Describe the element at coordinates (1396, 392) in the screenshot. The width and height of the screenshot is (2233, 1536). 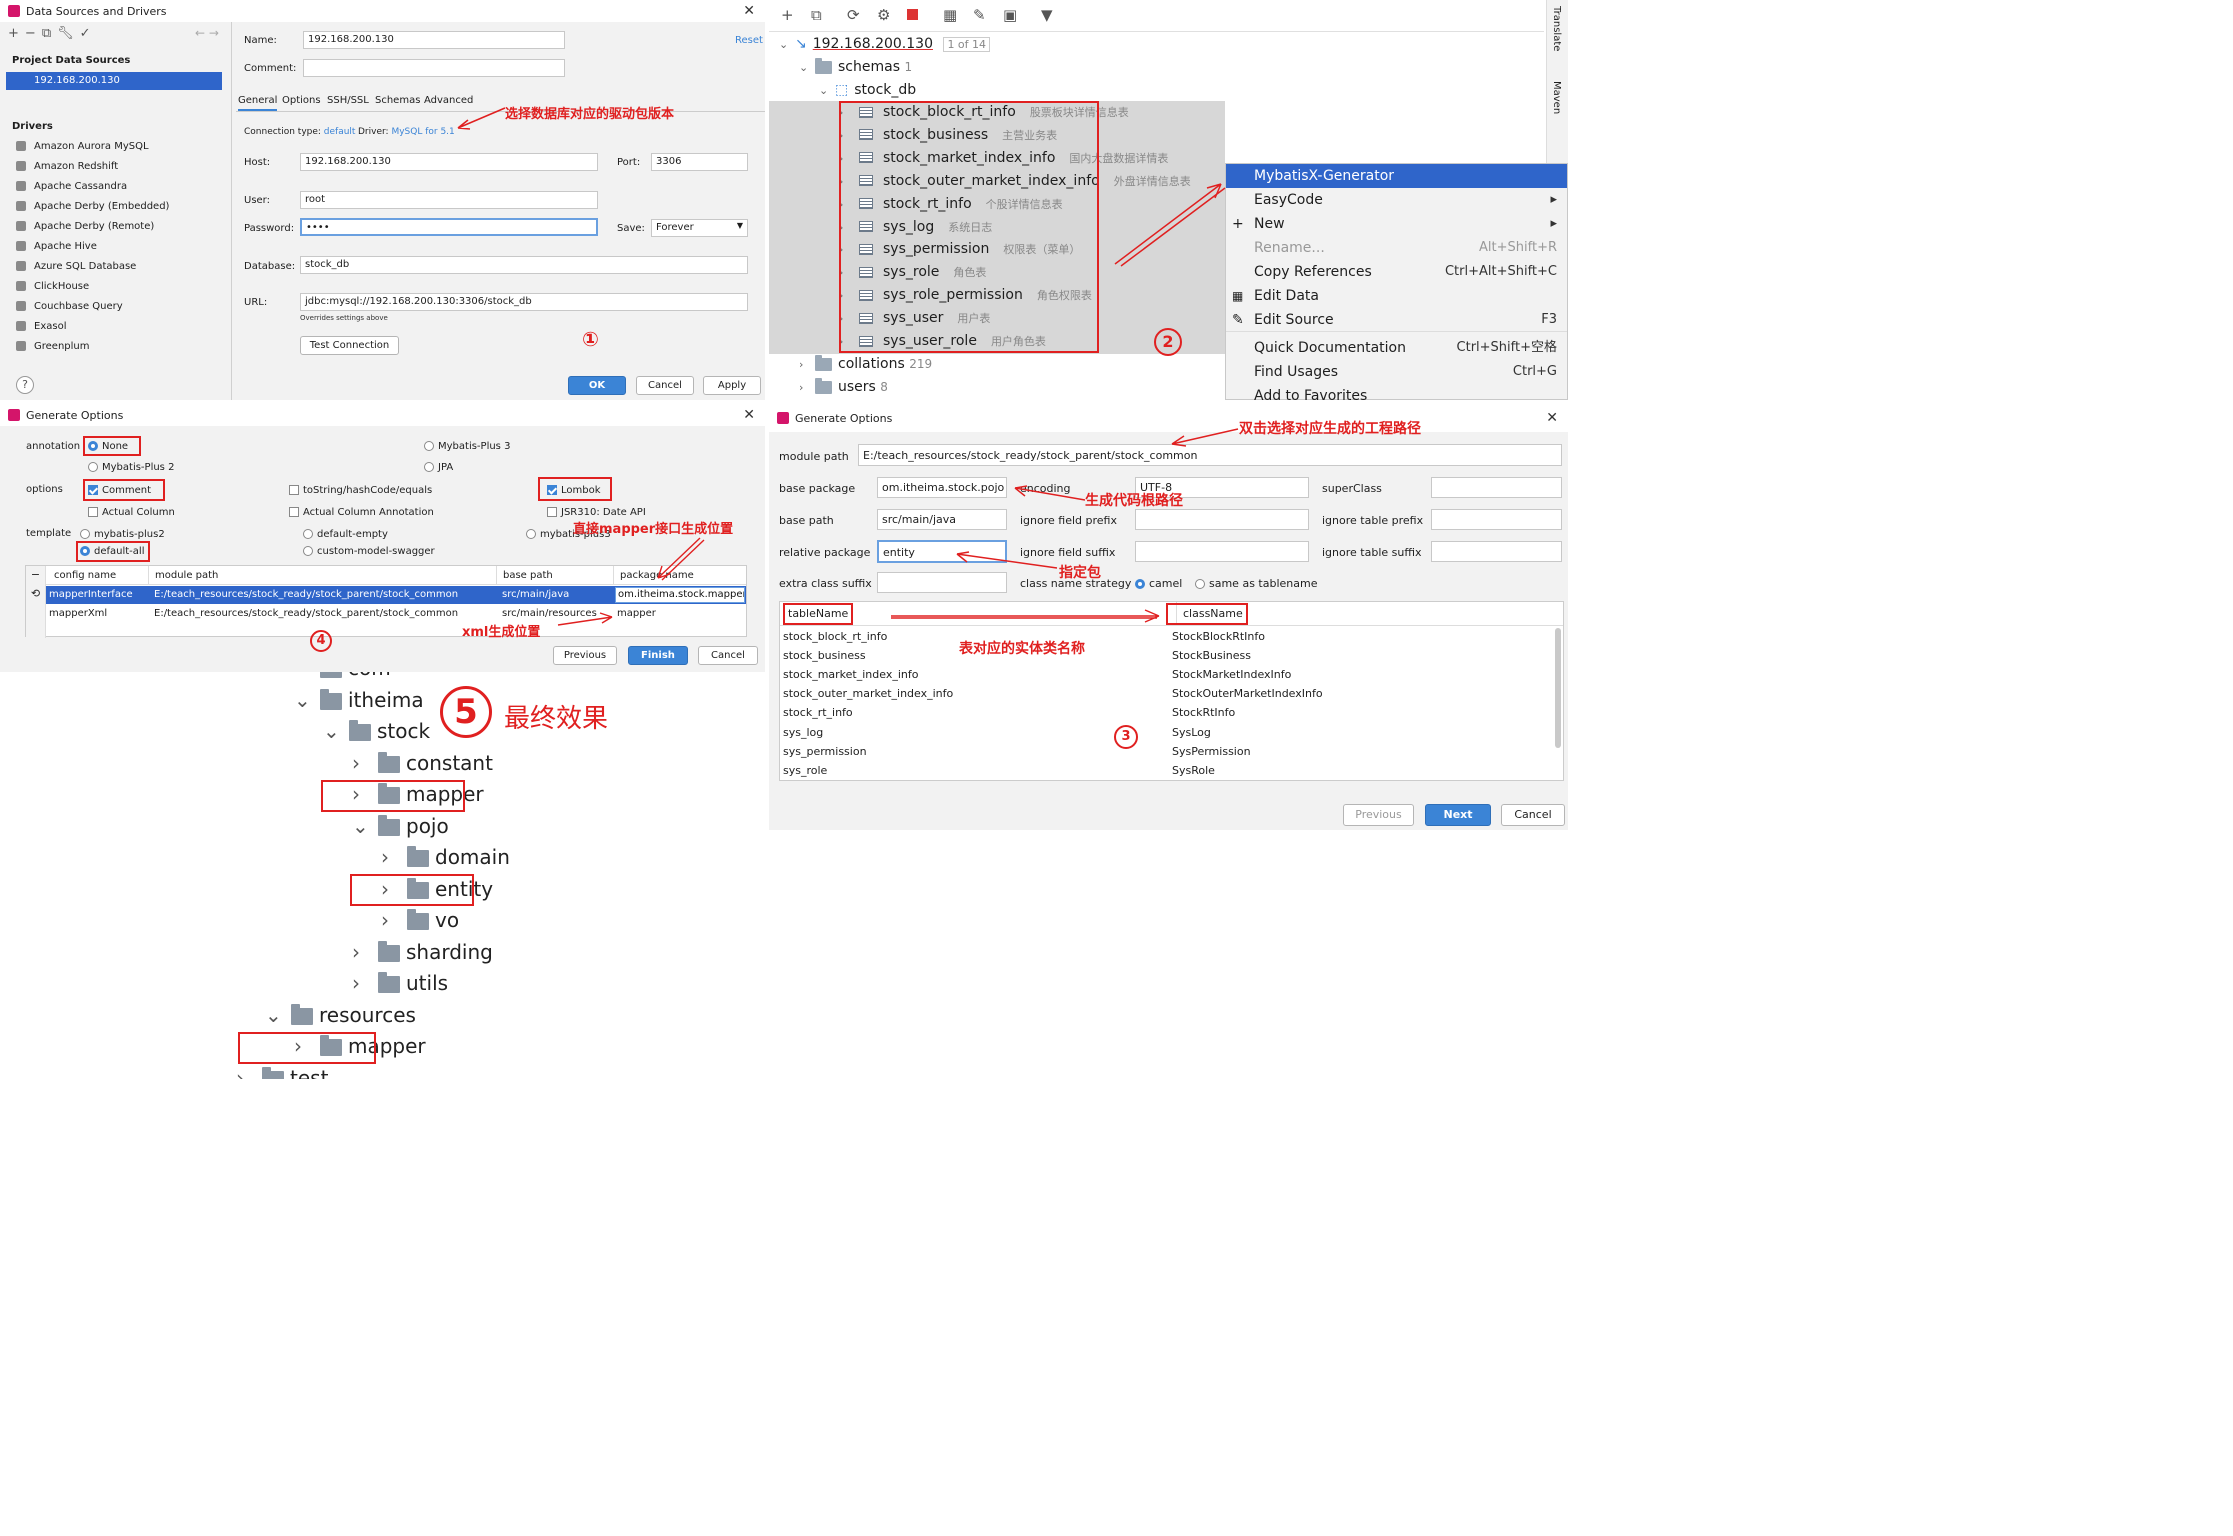
I see `menu-add-to-favorites: Add to Favorites` at that location.